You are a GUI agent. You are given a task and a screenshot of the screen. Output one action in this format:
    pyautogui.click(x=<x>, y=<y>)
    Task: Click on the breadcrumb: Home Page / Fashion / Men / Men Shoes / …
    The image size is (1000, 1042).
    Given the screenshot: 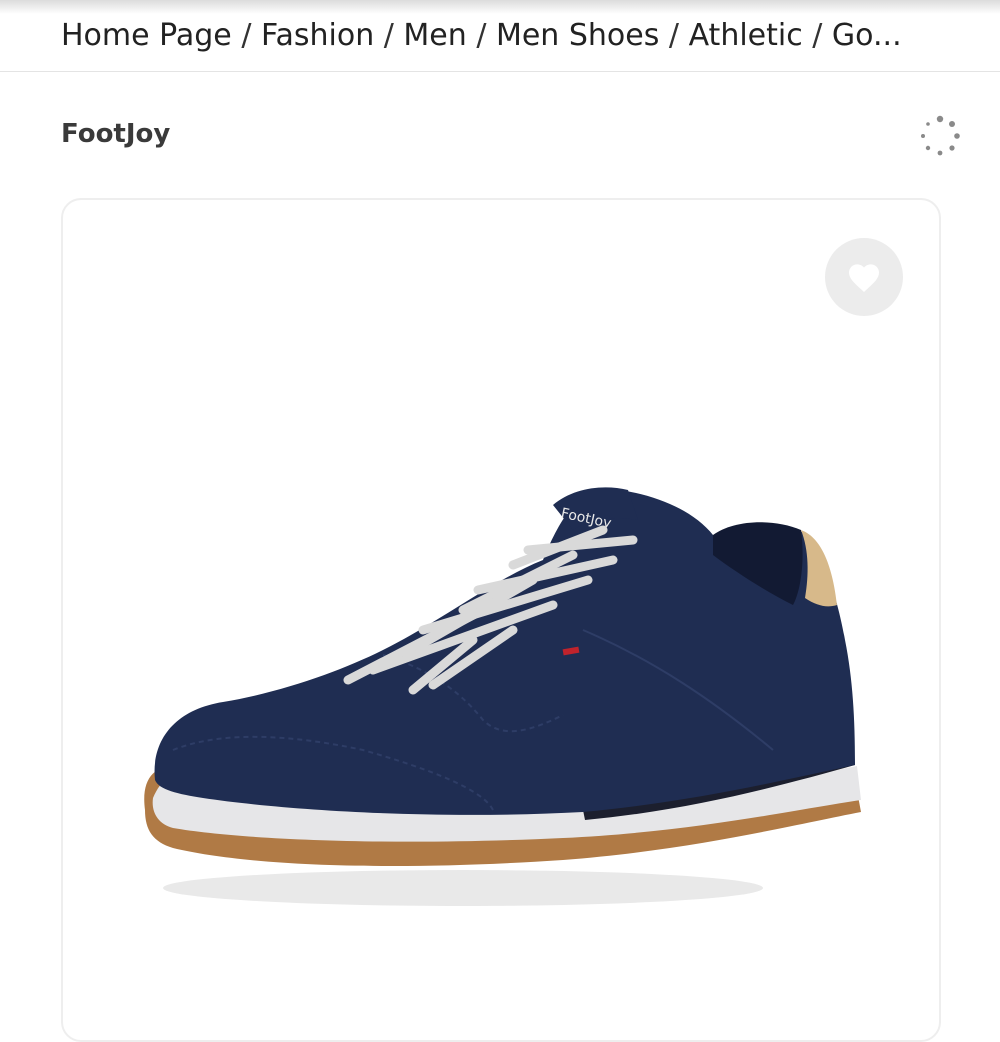 What is the action you would take?
    pyautogui.click(x=501, y=36)
    